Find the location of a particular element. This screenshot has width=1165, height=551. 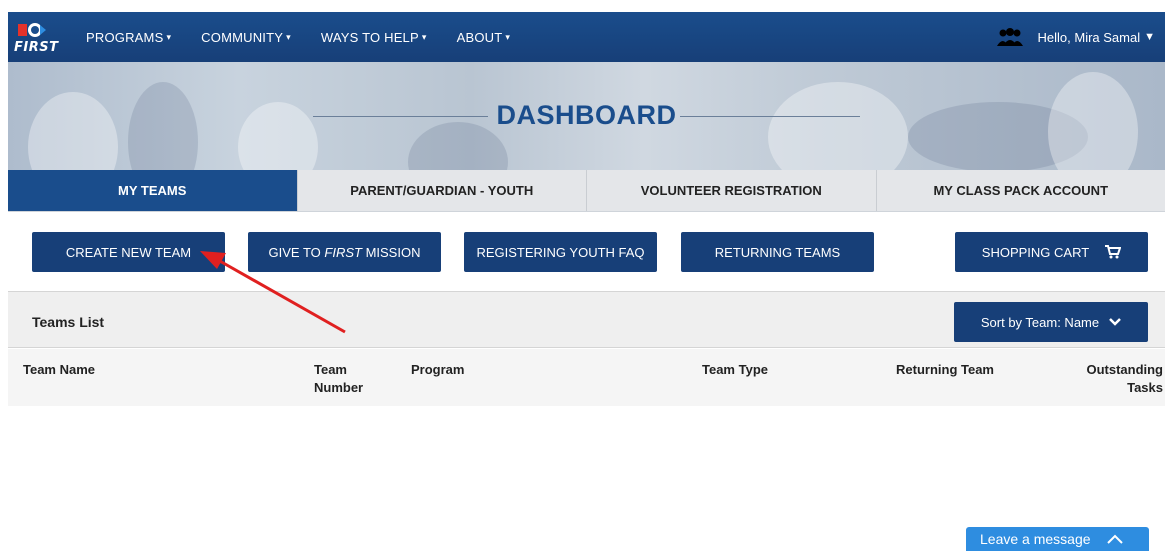

caret-down-icon: ▼ is located at coordinates (1149, 37).